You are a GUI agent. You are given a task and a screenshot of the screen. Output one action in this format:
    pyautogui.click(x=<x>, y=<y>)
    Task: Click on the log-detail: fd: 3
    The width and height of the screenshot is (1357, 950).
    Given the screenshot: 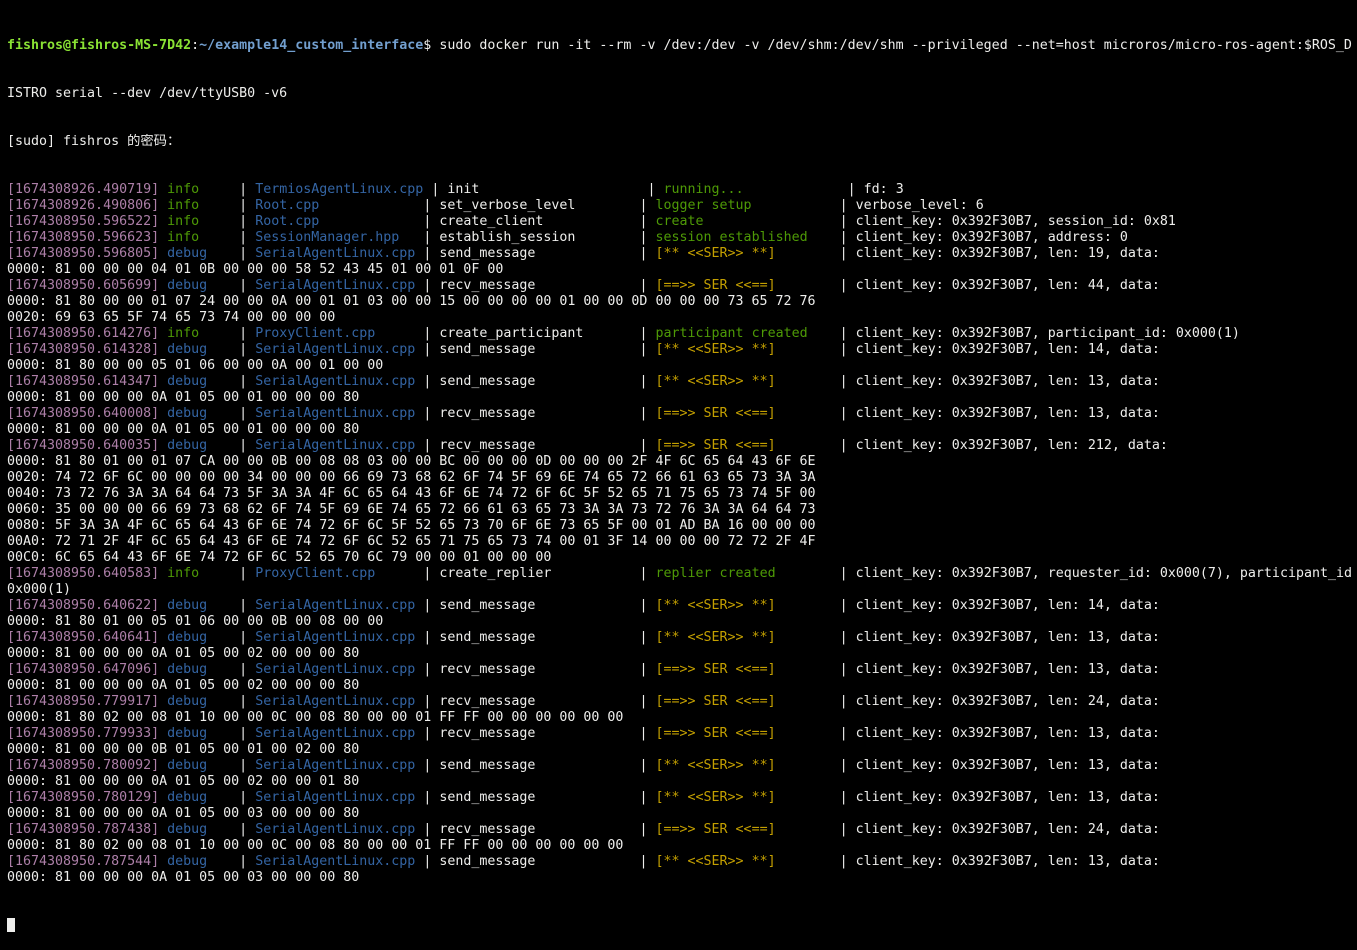 What is the action you would take?
    pyautogui.click(x=883, y=189)
    